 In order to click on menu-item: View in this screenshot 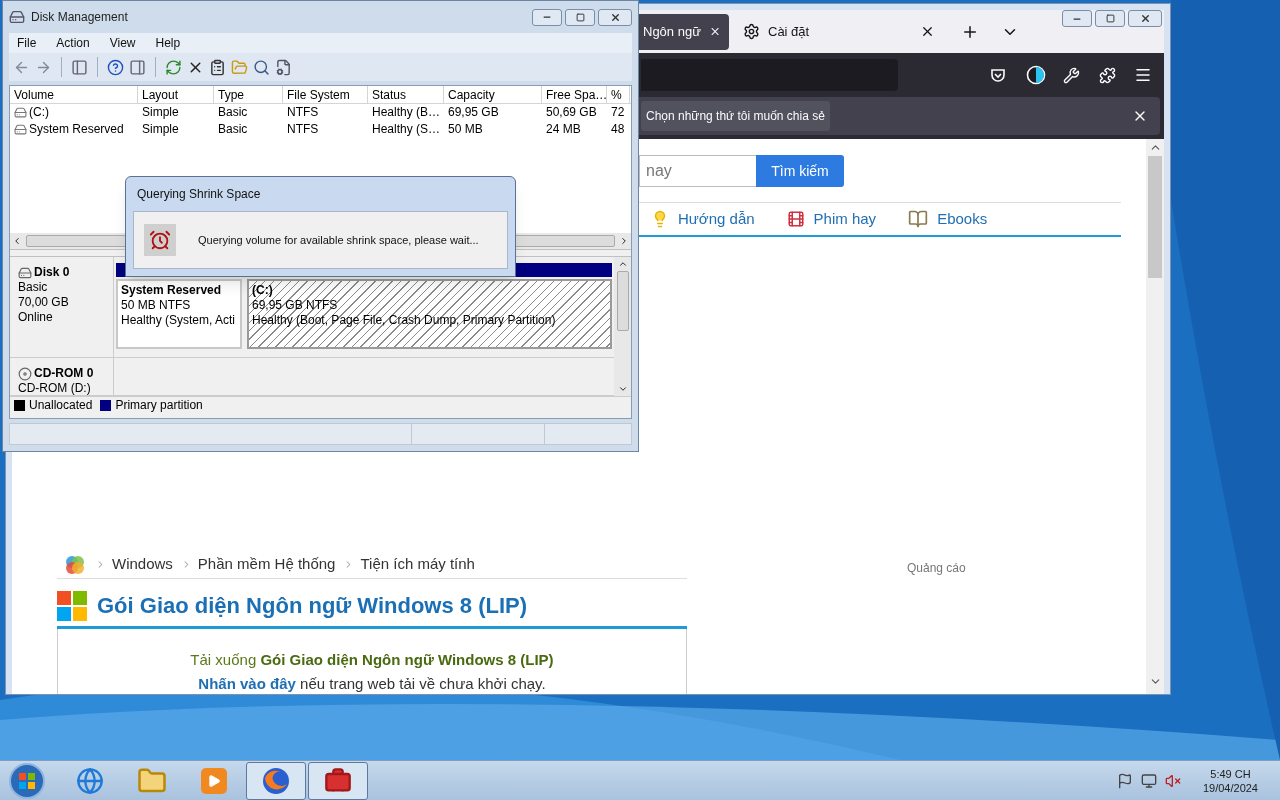, I will do `click(122, 43)`.